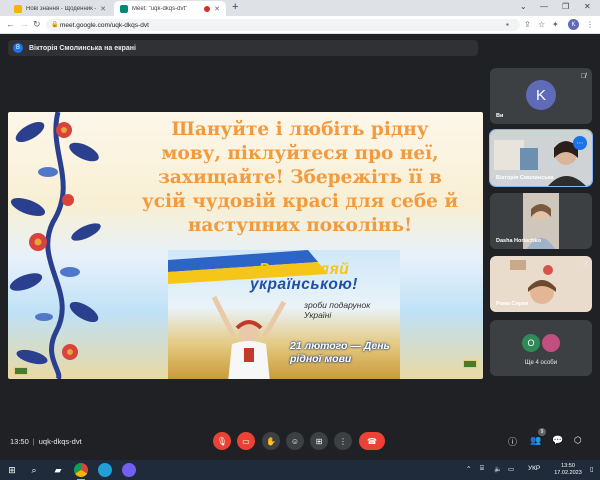 The width and height of the screenshot is (600, 480). Describe the element at coordinates (82, 48) in the screenshot. I see `presenter-text: Вікторія Смолинська на екрані` at that location.